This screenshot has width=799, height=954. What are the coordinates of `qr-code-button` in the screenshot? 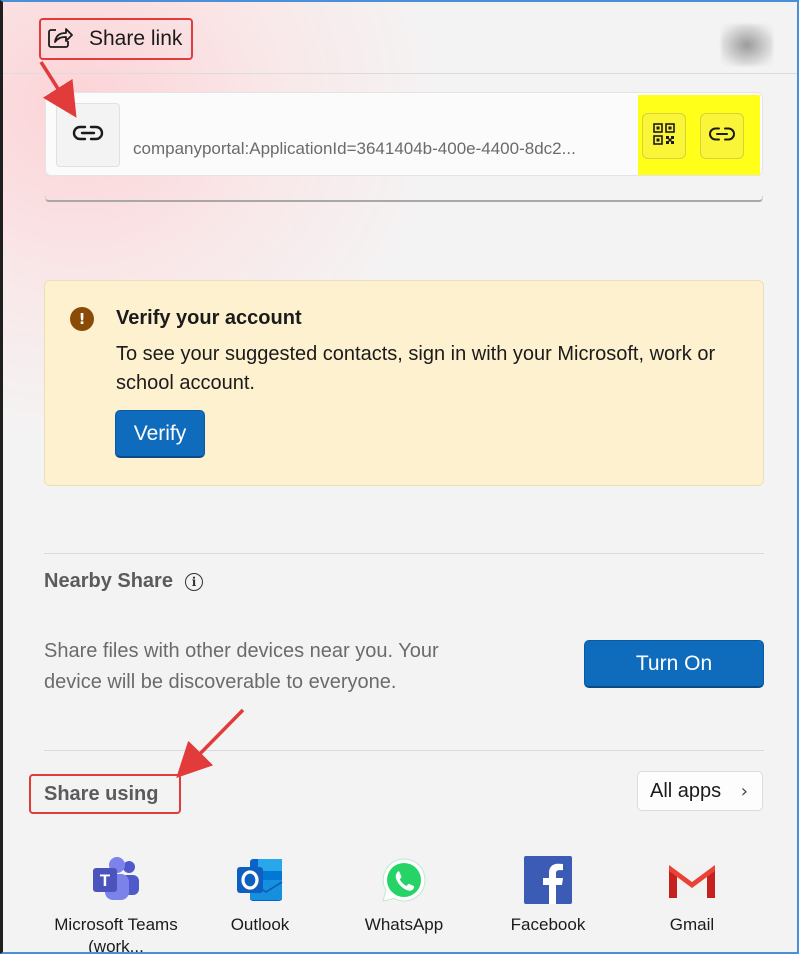 It's located at (664, 136).